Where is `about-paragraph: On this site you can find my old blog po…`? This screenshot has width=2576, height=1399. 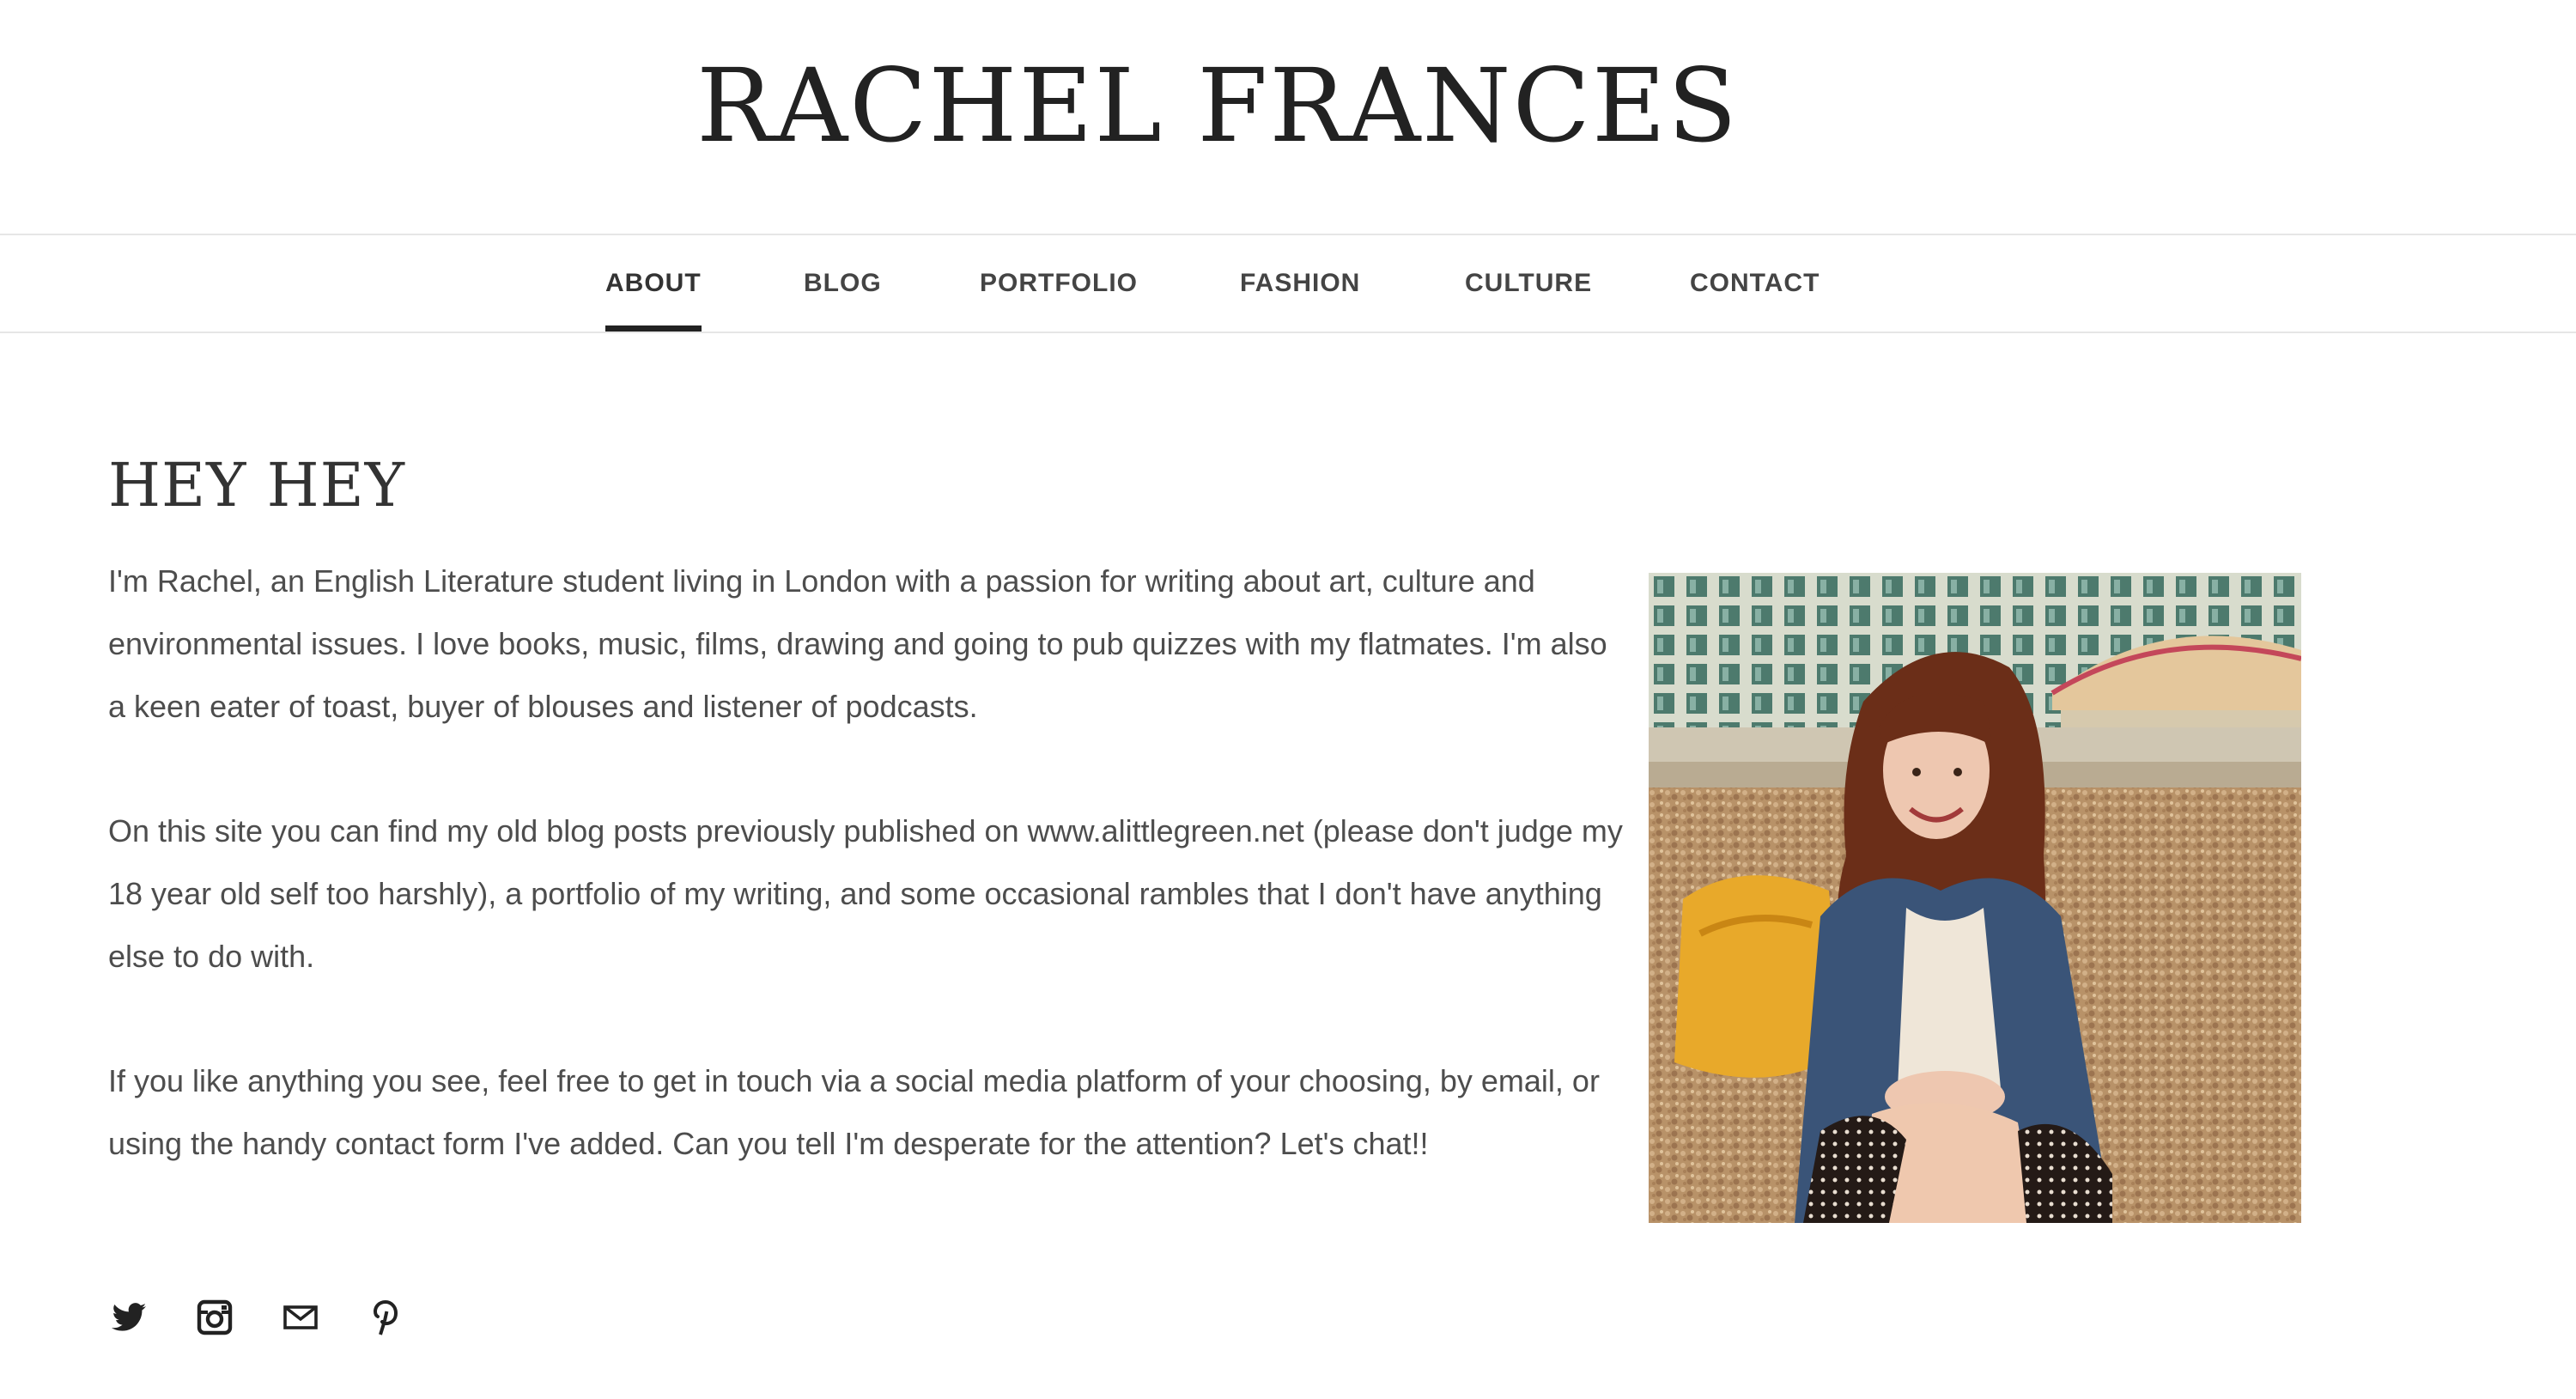 about-paragraph: On this site you can find my old blog po… is located at coordinates (865, 894).